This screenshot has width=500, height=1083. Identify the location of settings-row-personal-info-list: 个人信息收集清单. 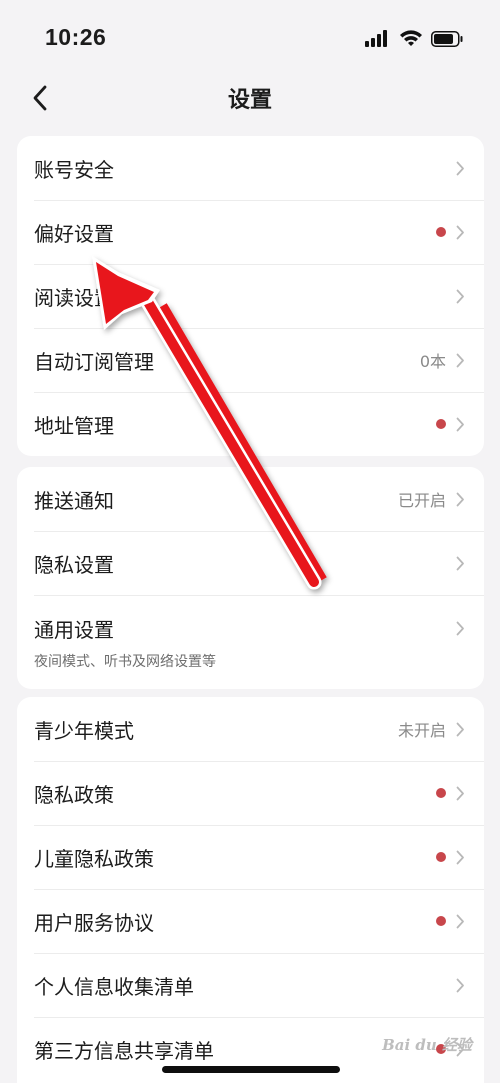
(250, 985).